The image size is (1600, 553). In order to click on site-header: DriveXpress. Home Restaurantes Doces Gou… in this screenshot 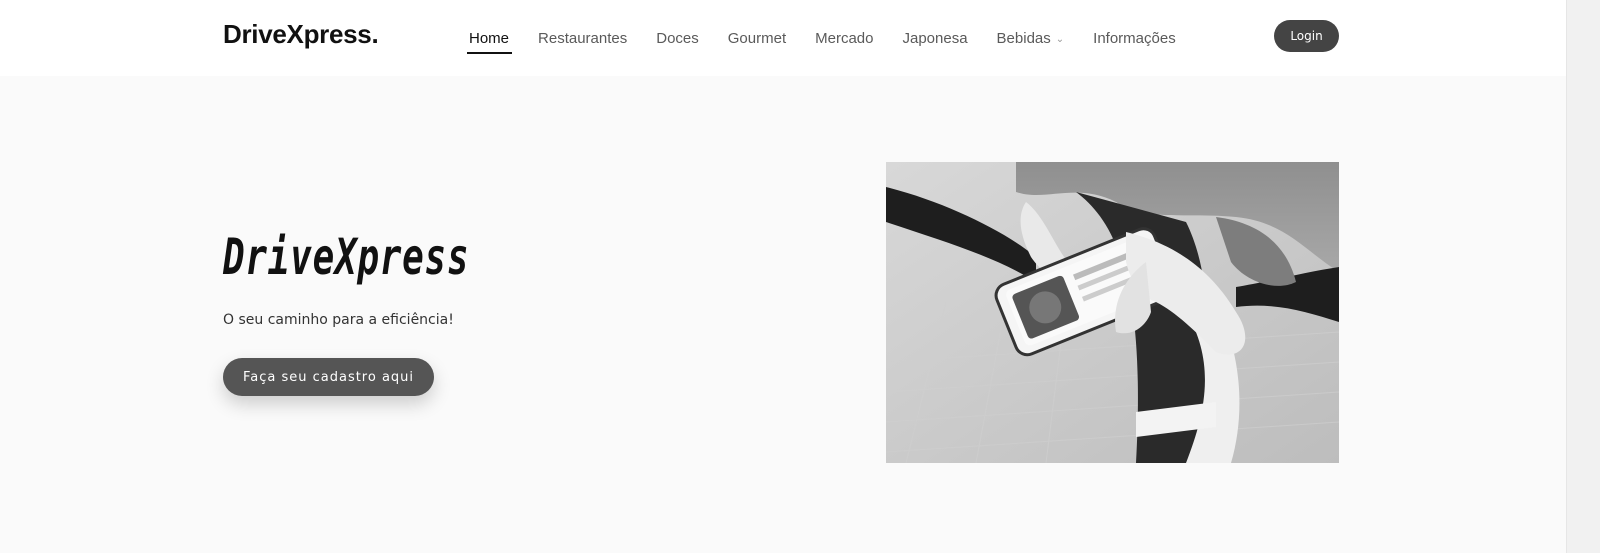, I will do `click(783, 38)`.